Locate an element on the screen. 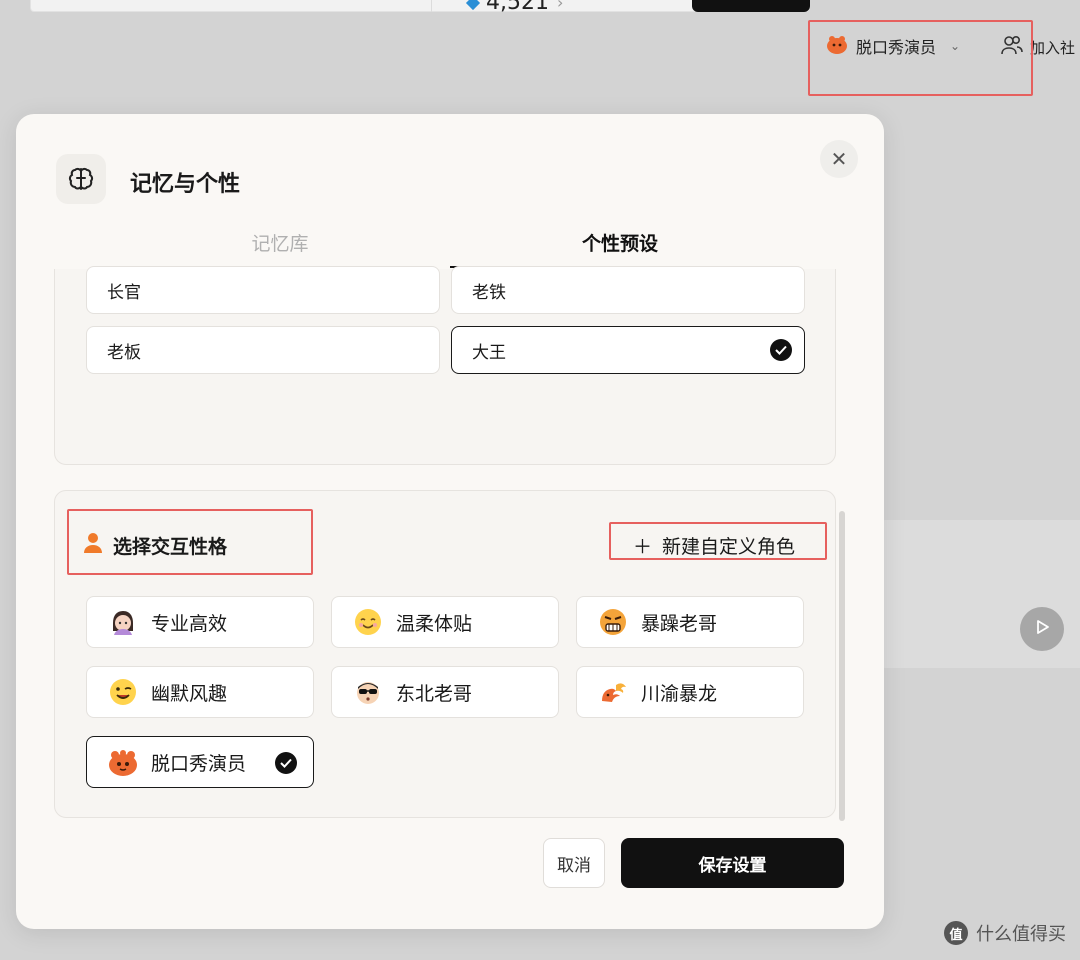 The image size is (1080, 960). tab-persona-presets: 个性预设 is located at coordinates (620, 249).